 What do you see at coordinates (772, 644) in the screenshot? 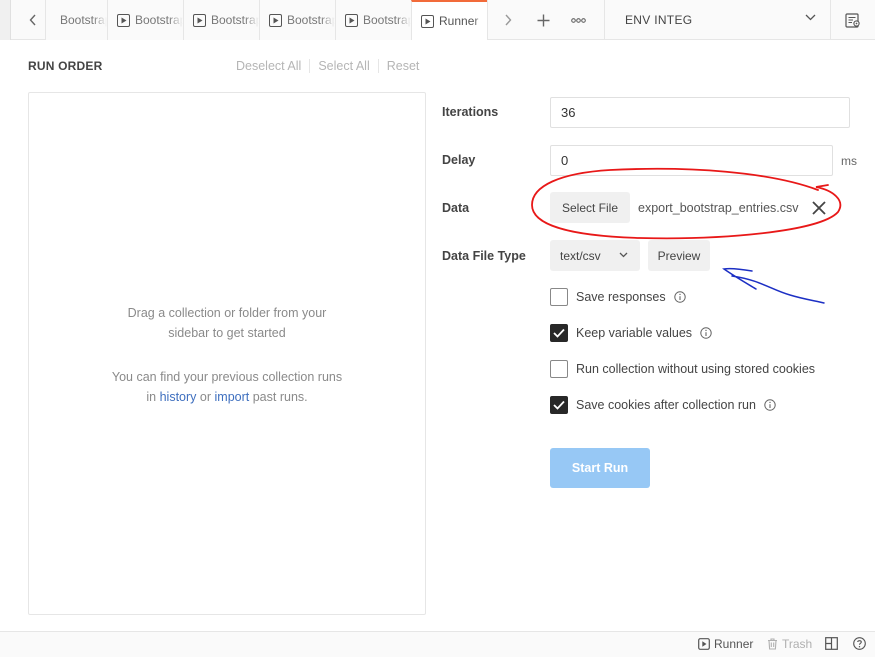
I see `trash-icon` at bounding box center [772, 644].